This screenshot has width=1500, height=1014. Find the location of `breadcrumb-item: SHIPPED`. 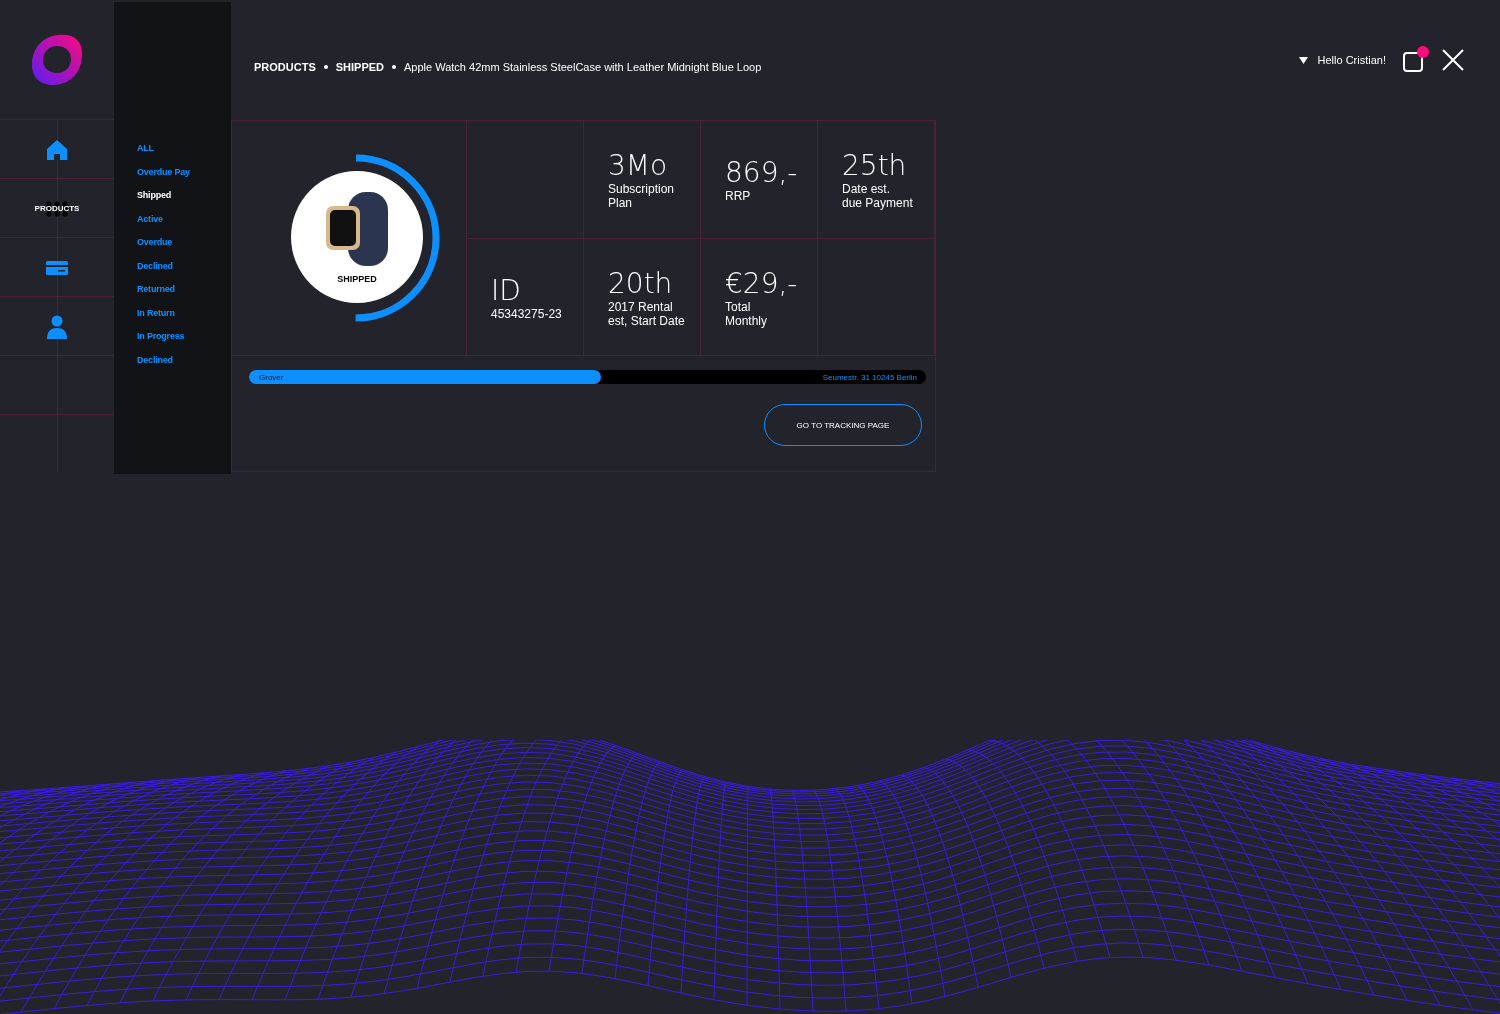

breadcrumb-item: SHIPPED is located at coordinates (360, 66).